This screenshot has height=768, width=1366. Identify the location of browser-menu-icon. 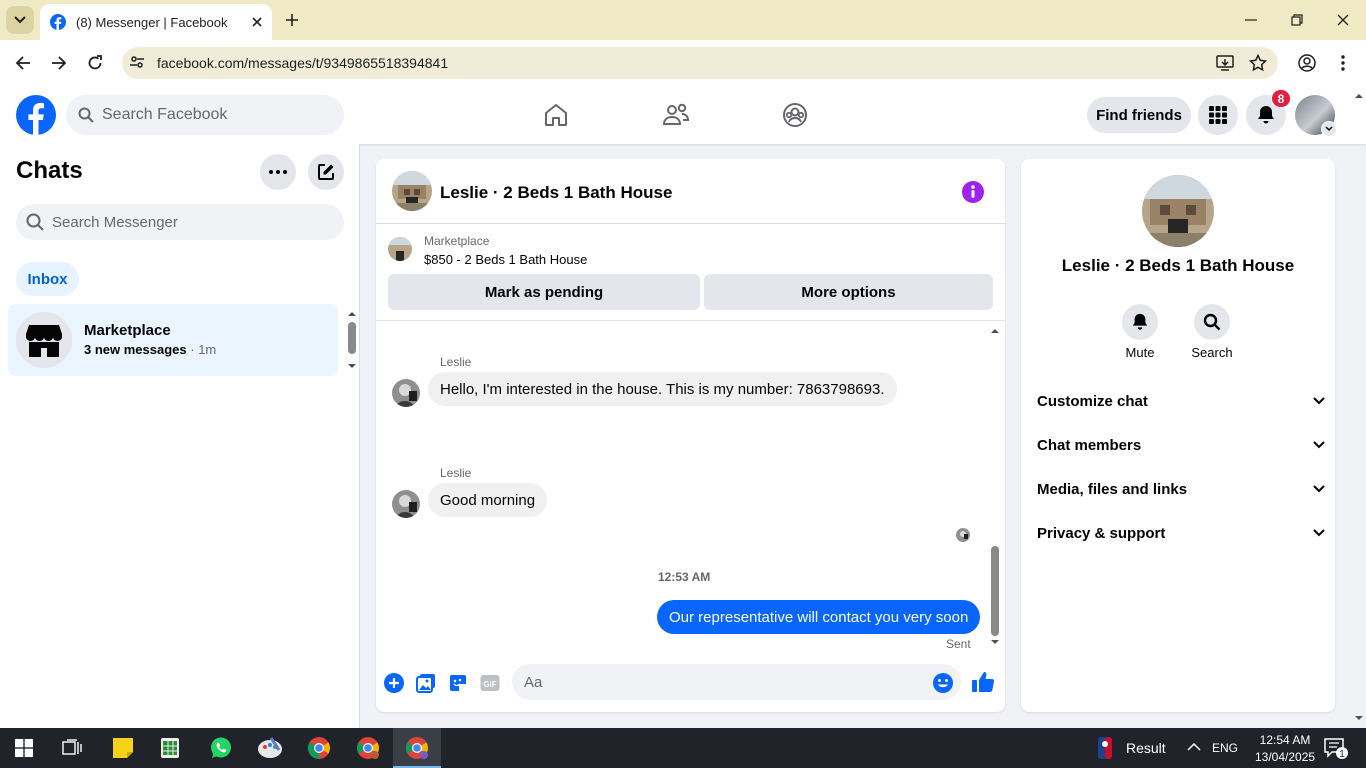
(1343, 63).